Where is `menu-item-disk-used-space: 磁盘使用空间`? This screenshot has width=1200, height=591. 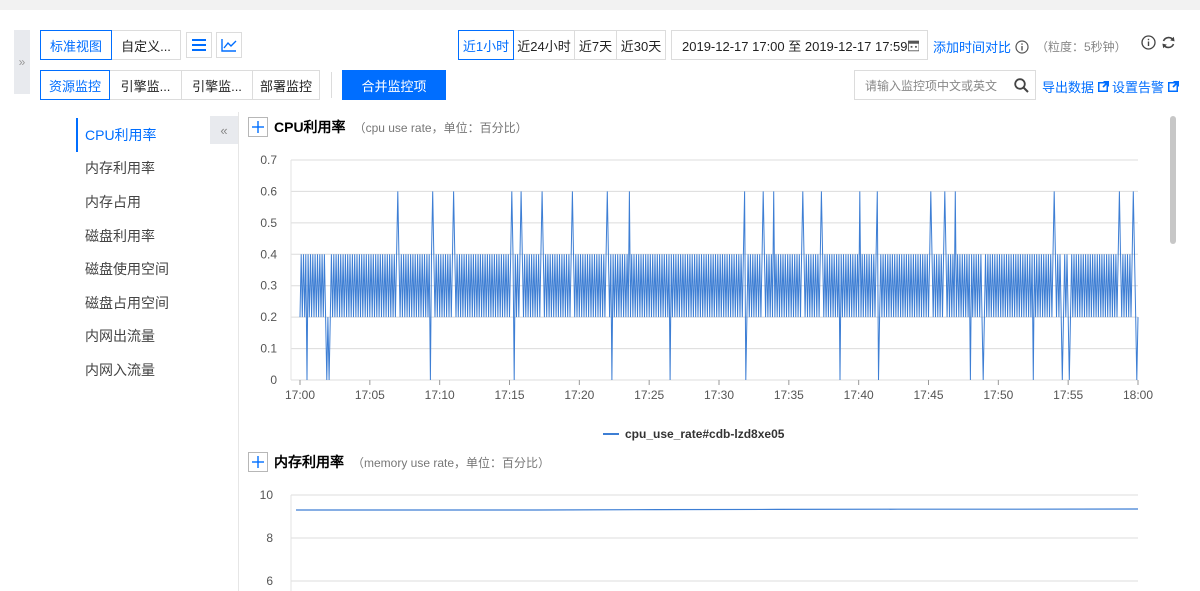 menu-item-disk-used-space: 磁盘使用空间 is located at coordinates (151, 269).